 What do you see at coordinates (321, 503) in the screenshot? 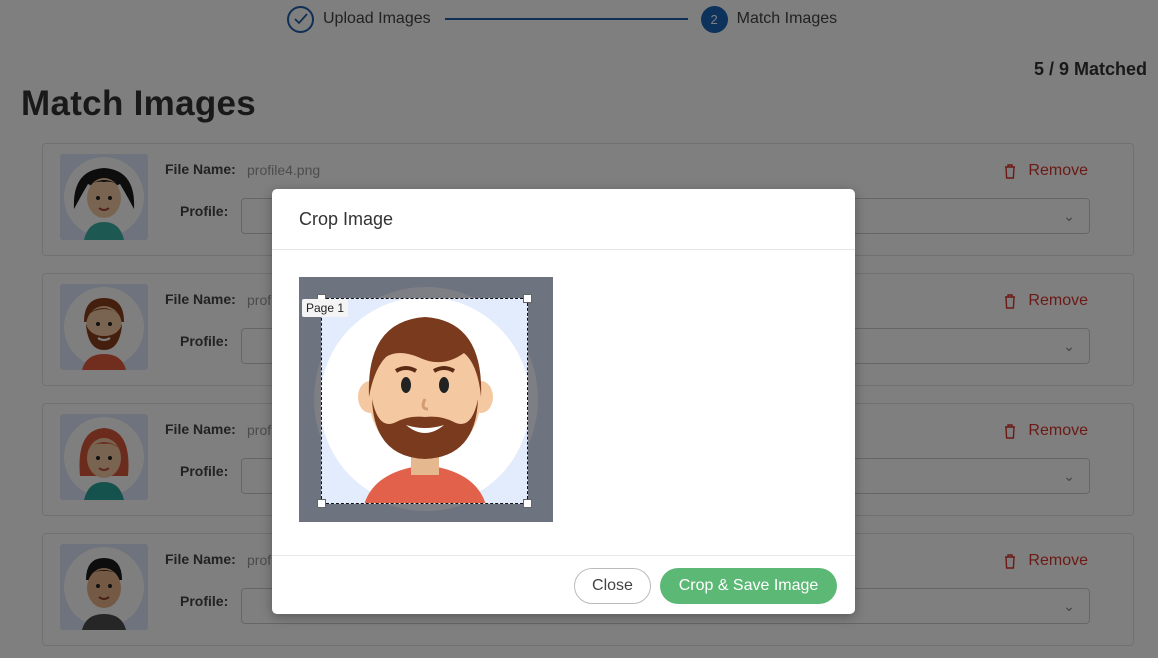
I see `crop-handle-bottom-left` at bounding box center [321, 503].